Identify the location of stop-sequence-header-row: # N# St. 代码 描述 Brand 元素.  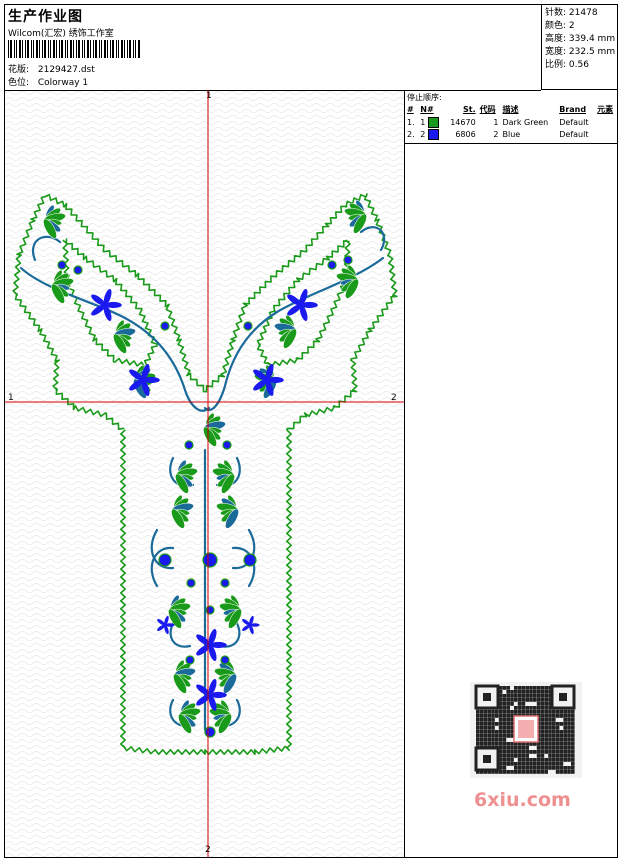
(511, 109).